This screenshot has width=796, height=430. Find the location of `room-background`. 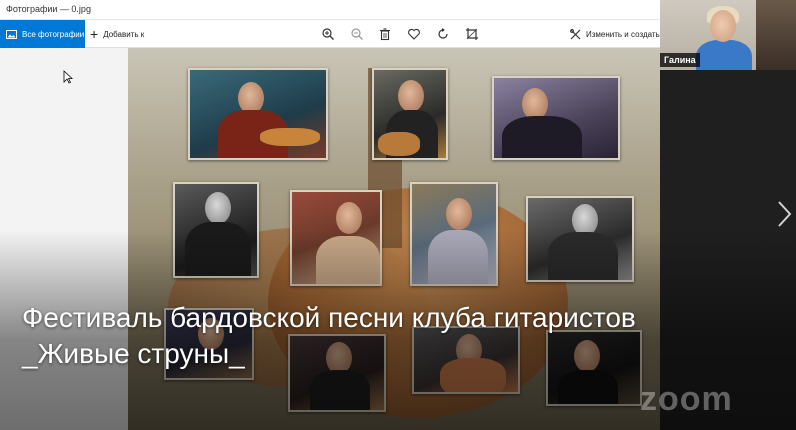

room-background is located at coordinates (776, 35).